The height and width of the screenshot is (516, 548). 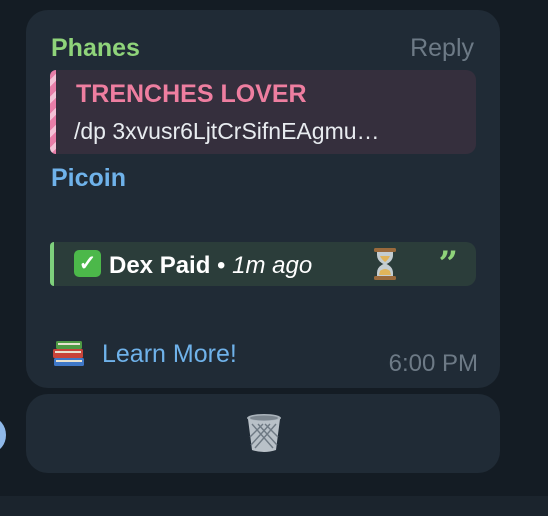 What do you see at coordinates (3, 435) in the screenshot?
I see `avatar` at bounding box center [3, 435].